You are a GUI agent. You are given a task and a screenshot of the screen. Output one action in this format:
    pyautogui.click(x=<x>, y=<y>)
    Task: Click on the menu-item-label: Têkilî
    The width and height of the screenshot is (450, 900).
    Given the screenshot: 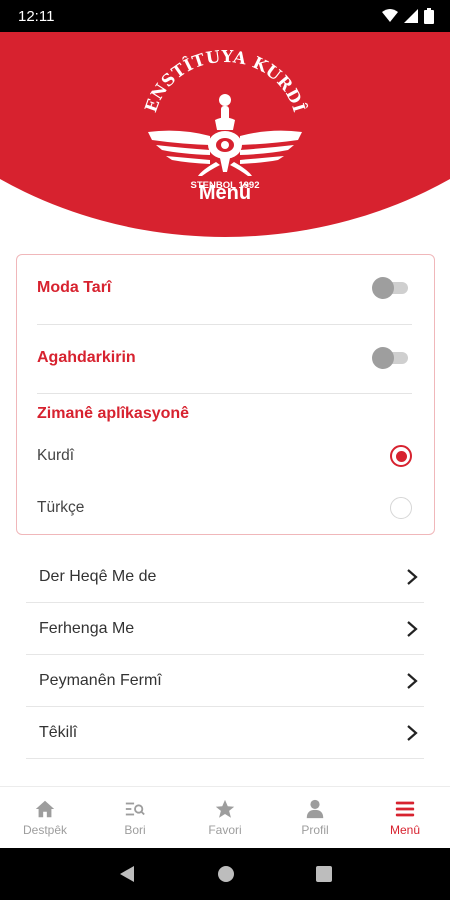 What is the action you would take?
    pyautogui.click(x=58, y=732)
    